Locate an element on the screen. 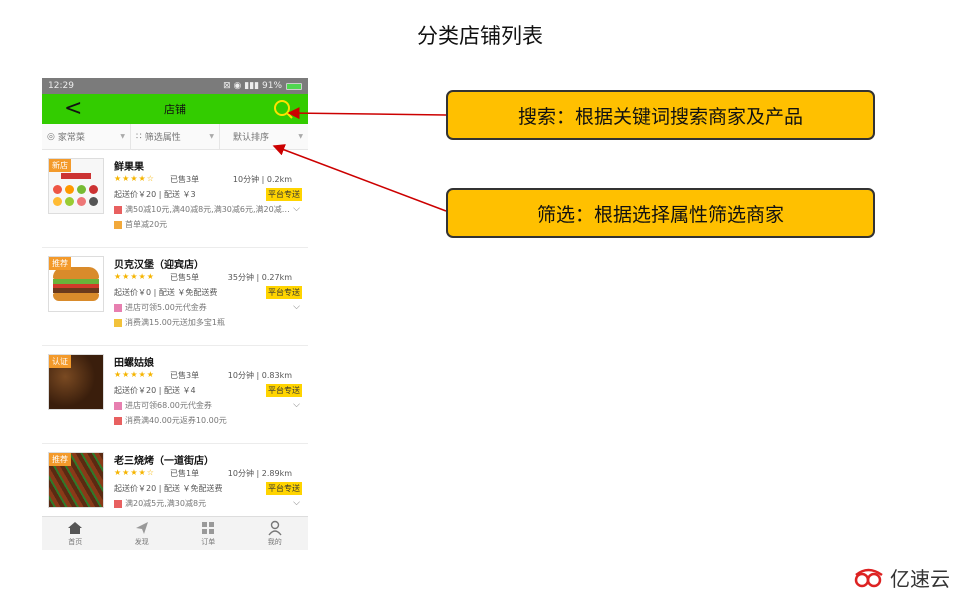 The width and height of the screenshot is (960, 600). min-order-fee: 起送价￥0 | 配送 ￥免配送费 is located at coordinates (166, 292).